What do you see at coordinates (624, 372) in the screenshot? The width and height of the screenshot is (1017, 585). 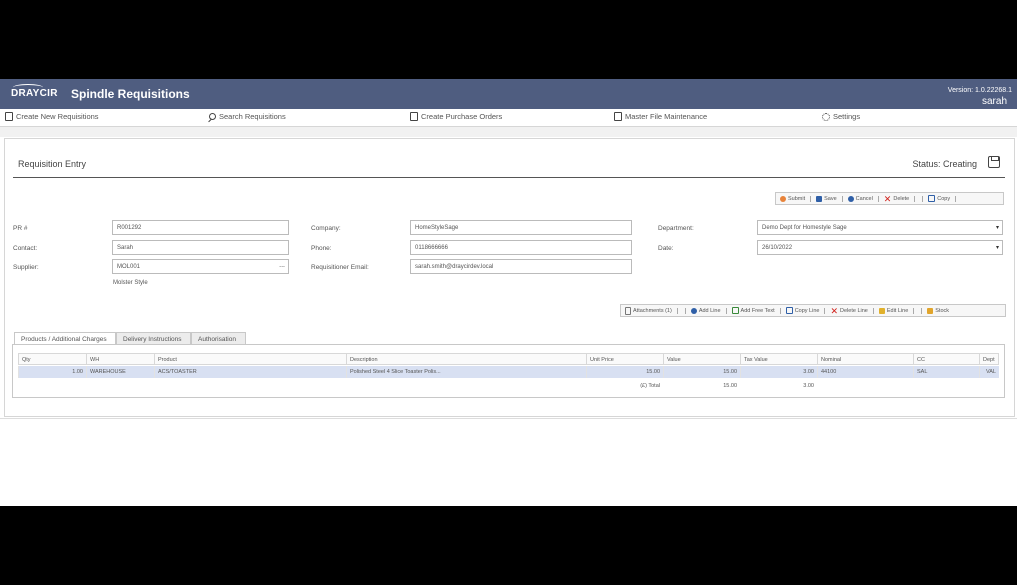 I see `cell-unit-price: 15.00` at bounding box center [624, 372].